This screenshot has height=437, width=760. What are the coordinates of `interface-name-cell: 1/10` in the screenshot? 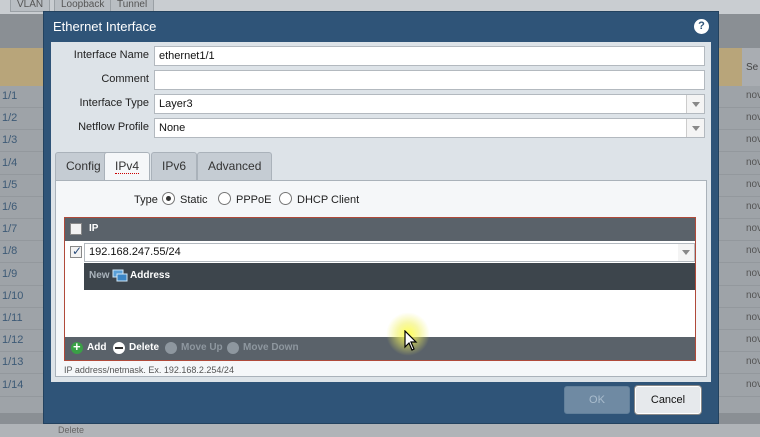 It's located at (12, 296).